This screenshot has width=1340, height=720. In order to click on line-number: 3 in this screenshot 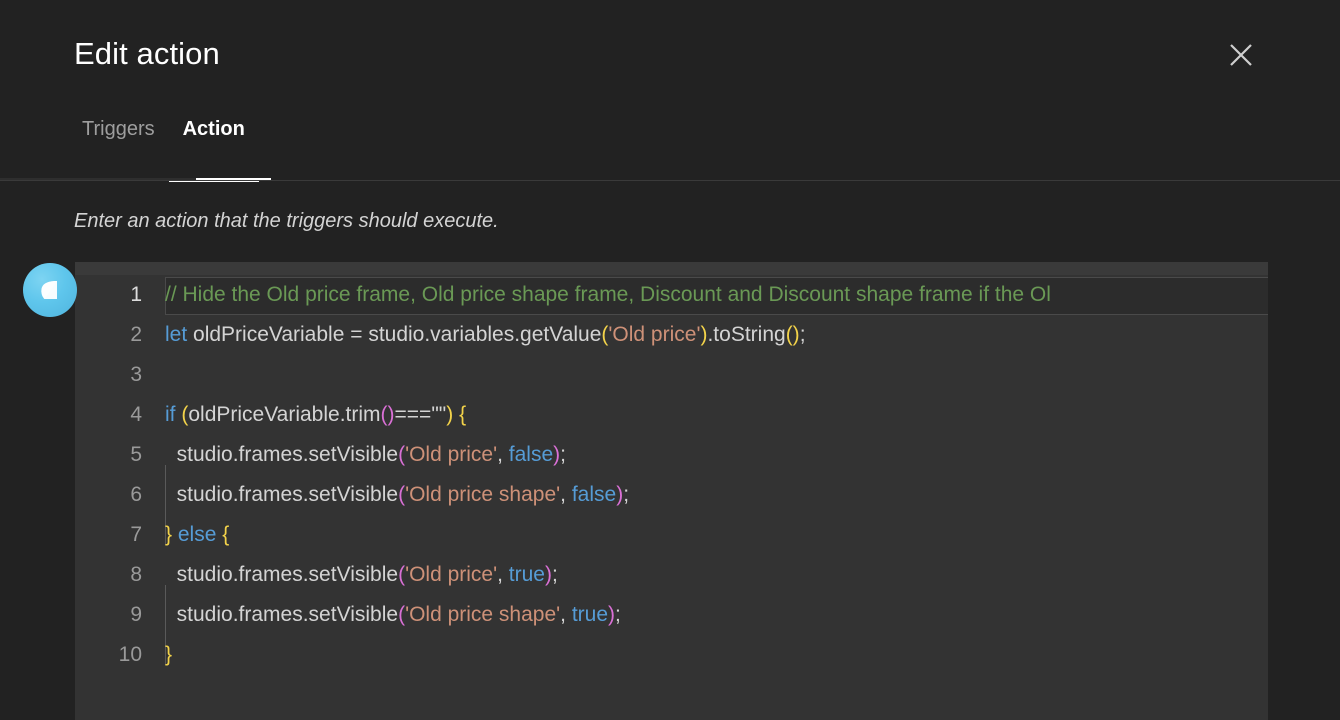, I will do `click(136, 374)`.